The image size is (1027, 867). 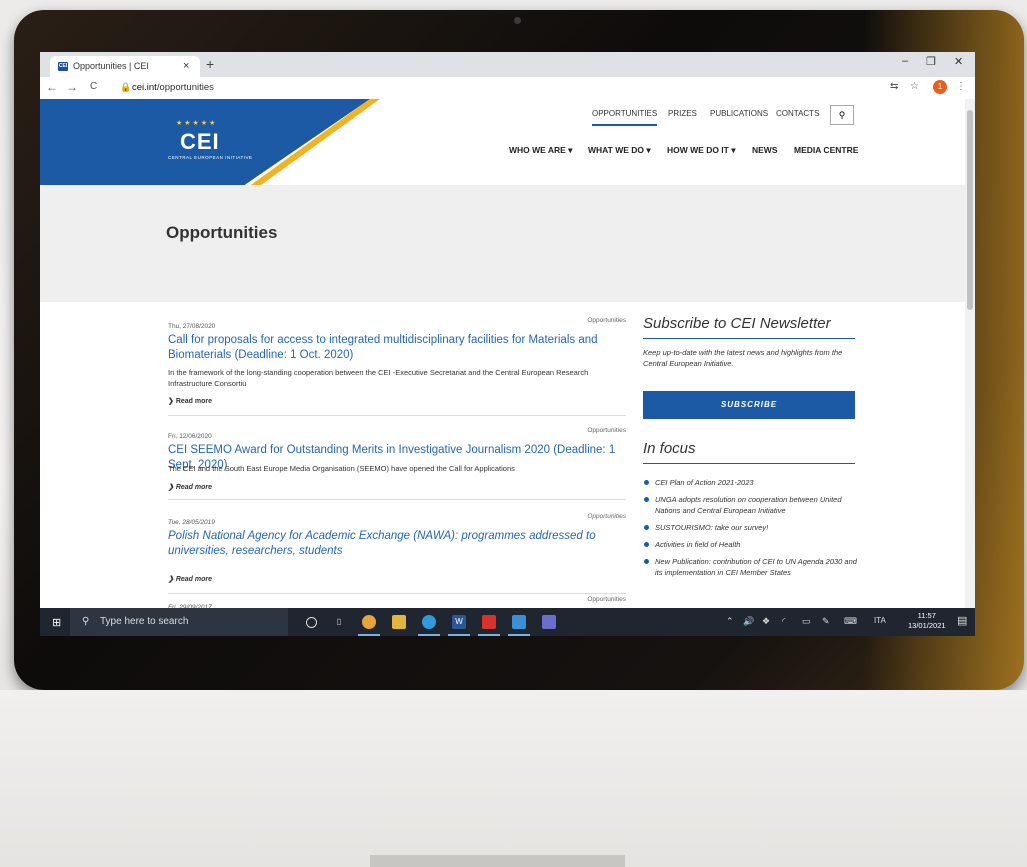 What do you see at coordinates (750, 544) in the screenshot?
I see `focus-link: Activities in field of Health` at bounding box center [750, 544].